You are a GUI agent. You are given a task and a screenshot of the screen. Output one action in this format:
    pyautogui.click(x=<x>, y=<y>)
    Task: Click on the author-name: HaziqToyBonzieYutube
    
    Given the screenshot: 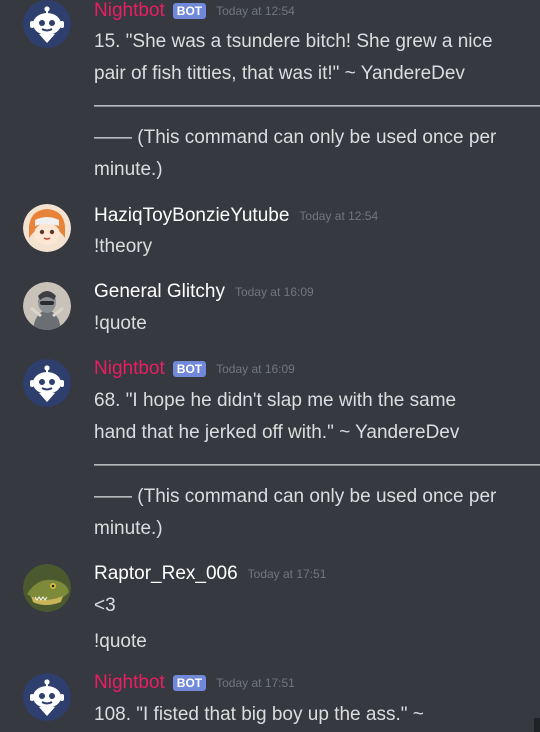 What is the action you would take?
    pyautogui.click(x=191, y=216)
    